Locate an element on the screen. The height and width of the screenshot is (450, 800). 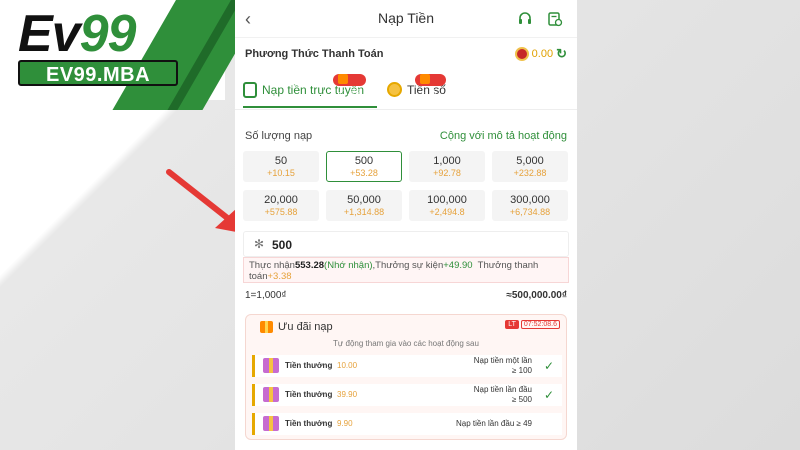
promo-value: +1% is located at coordinates (428, 92).